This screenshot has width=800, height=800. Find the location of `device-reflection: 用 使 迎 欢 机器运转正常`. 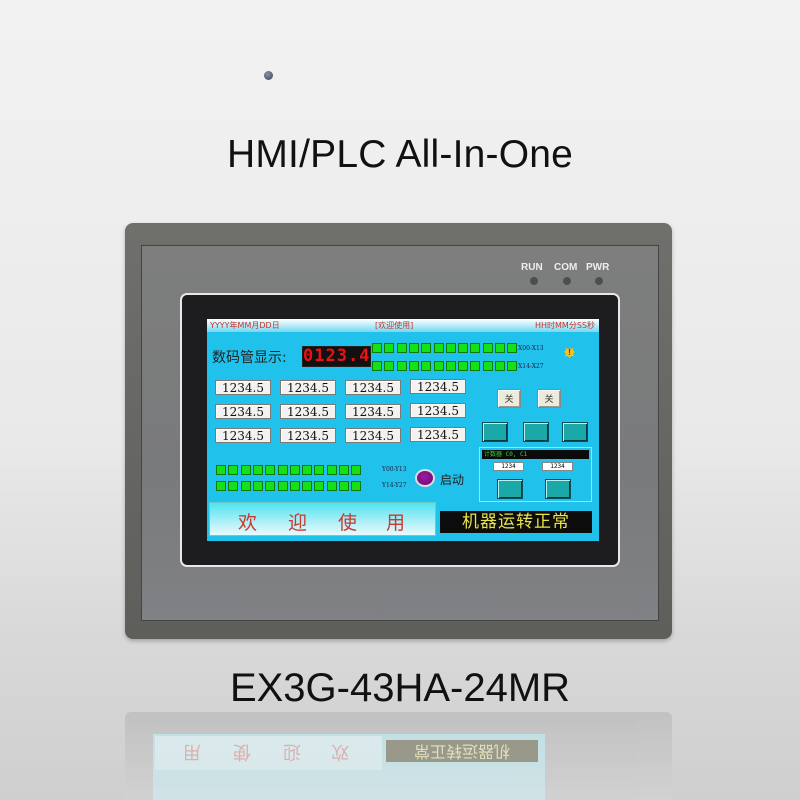

device-reflection: 用 使 迎 欢 机器运转正常 is located at coordinates (398, 756).